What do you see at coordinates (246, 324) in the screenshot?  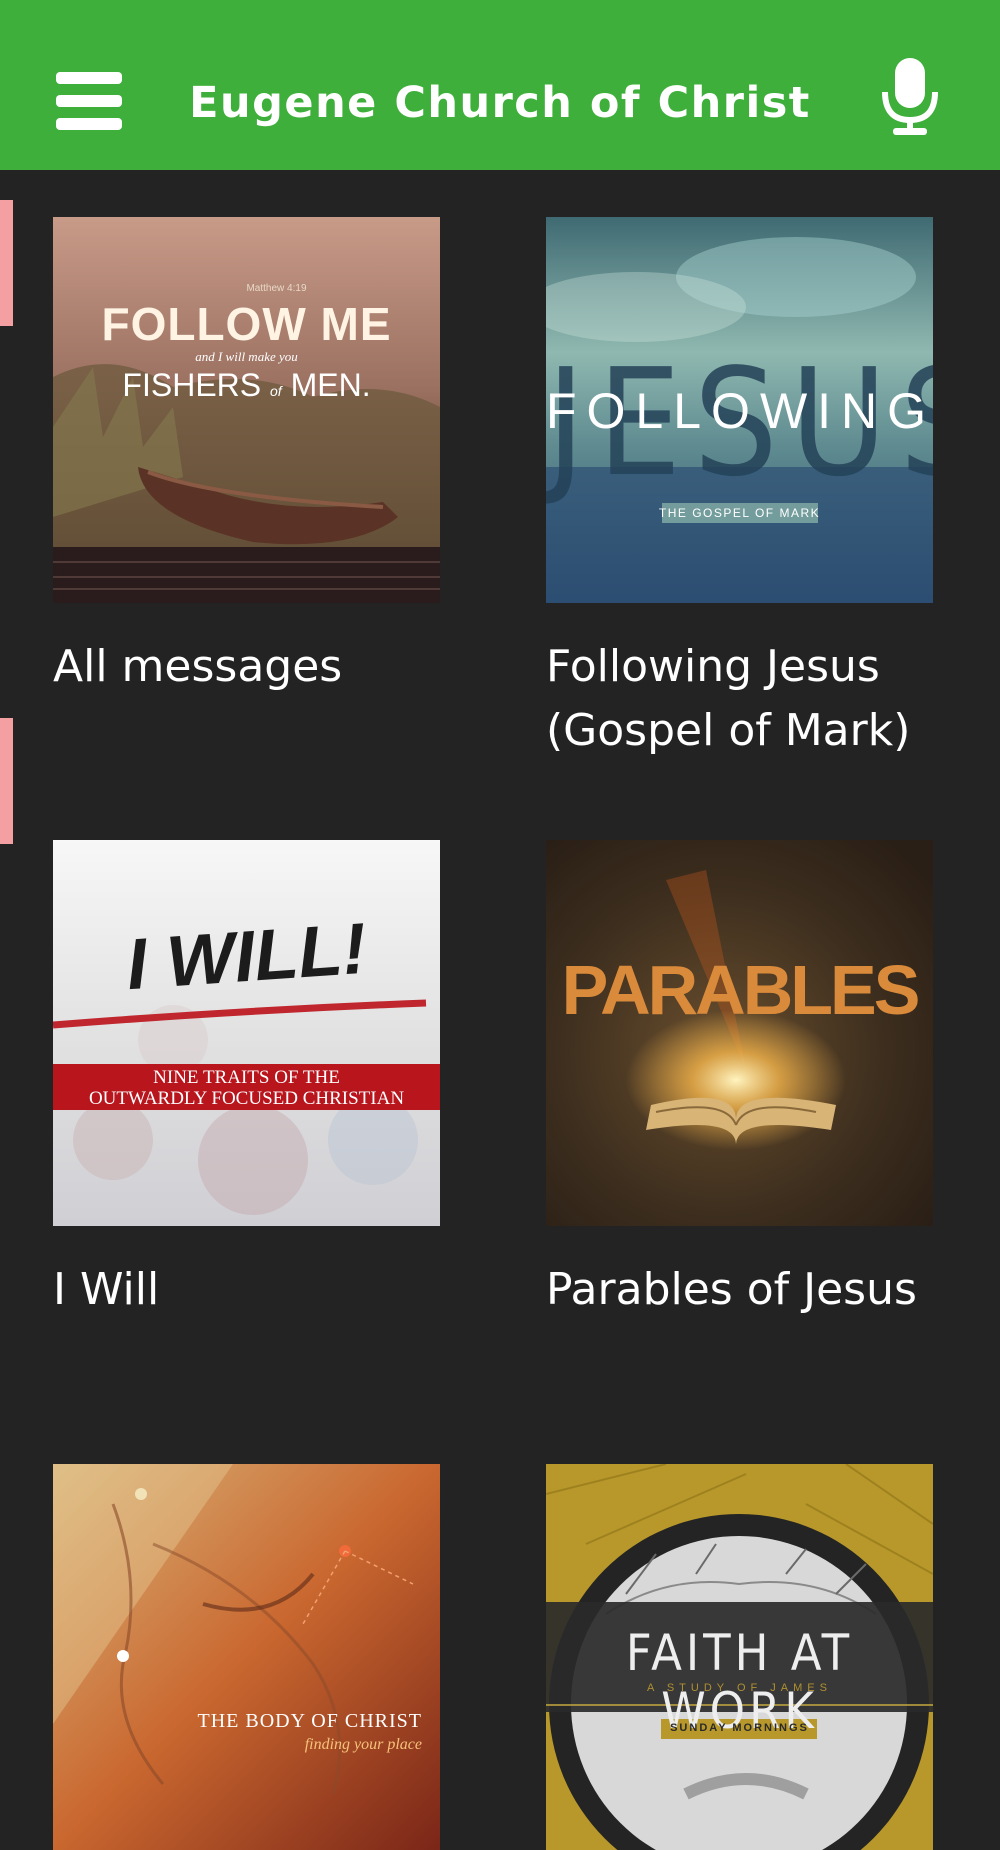 I see `artwork-text: FOLLOW ME` at bounding box center [246, 324].